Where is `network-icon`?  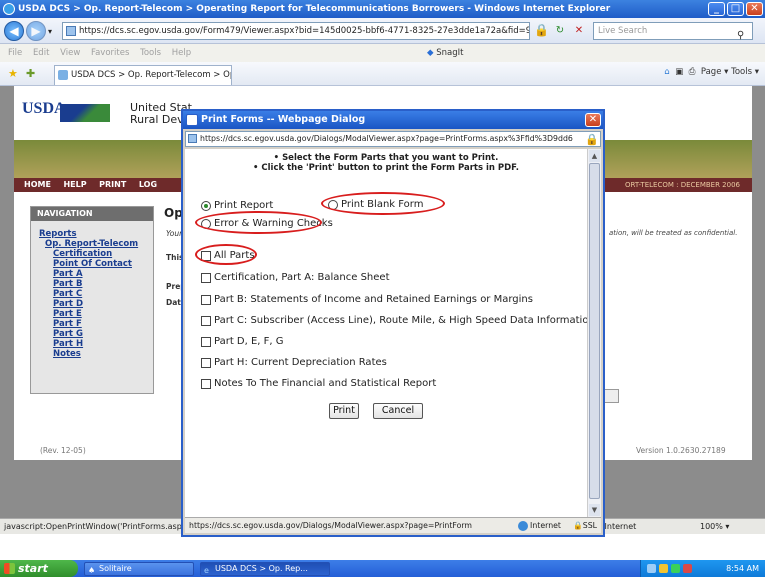 network-icon is located at coordinates (651, 568).